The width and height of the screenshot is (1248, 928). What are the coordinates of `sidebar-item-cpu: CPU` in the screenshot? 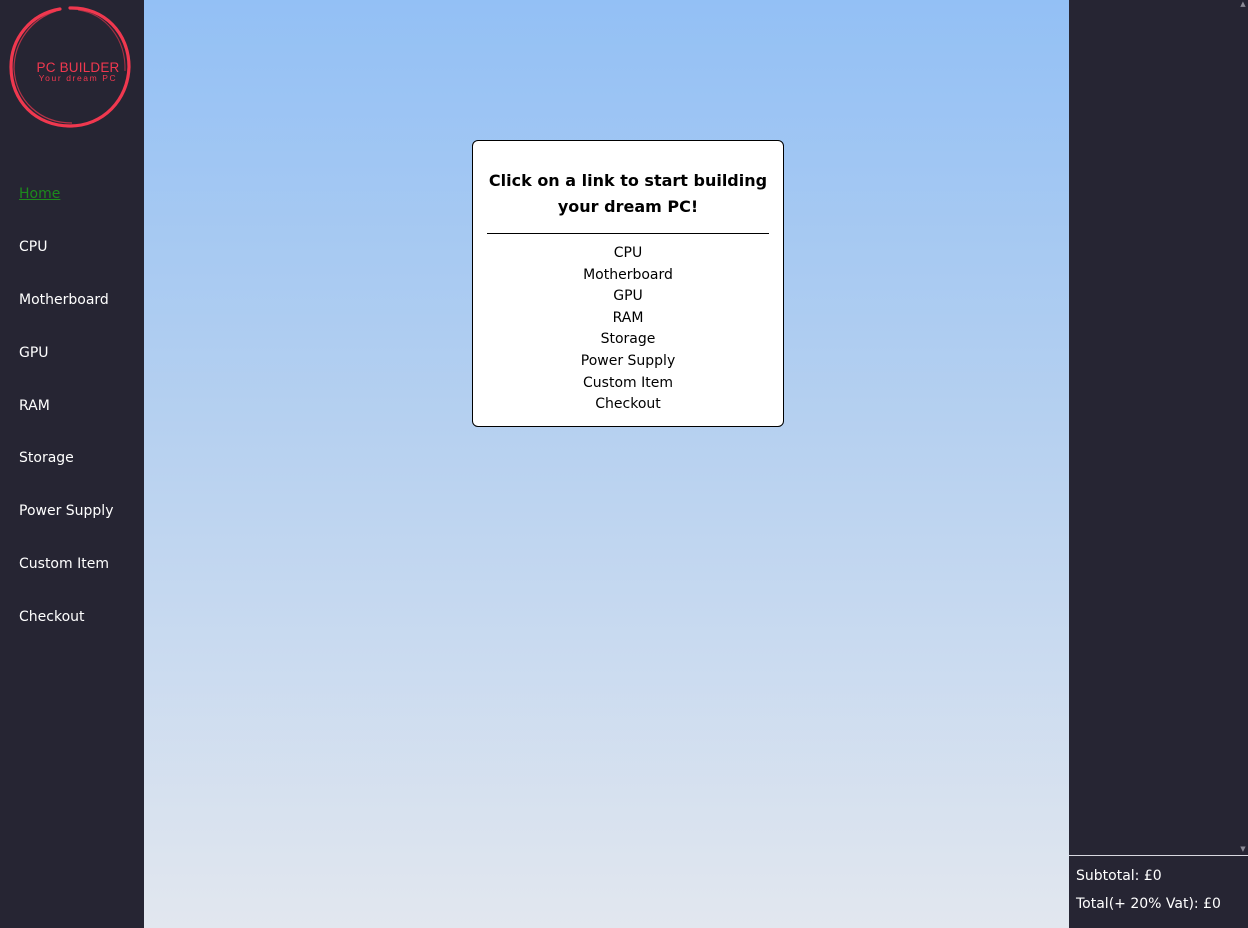 It's located at (66, 264).